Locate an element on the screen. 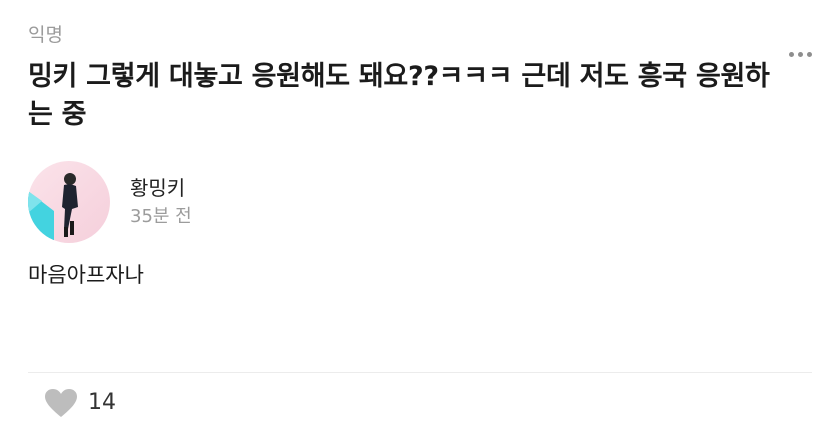 This screenshot has height=427, width=840. heart-icon is located at coordinates (61, 403).